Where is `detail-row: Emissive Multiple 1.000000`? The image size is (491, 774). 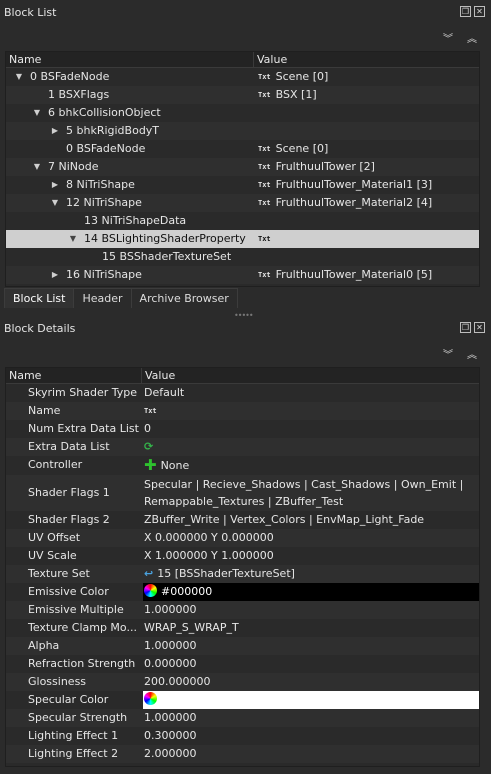
detail-row: Emissive Multiple 1.000000 is located at coordinates (242, 610).